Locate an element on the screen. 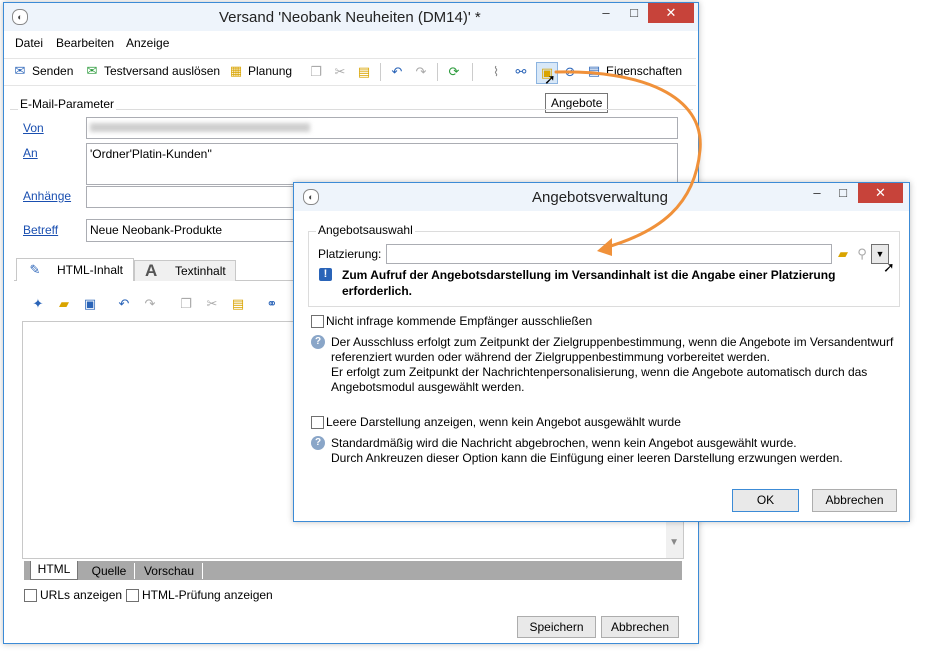 The image size is (927, 662). callout-arrow-curve is located at coordinates (628, 160).